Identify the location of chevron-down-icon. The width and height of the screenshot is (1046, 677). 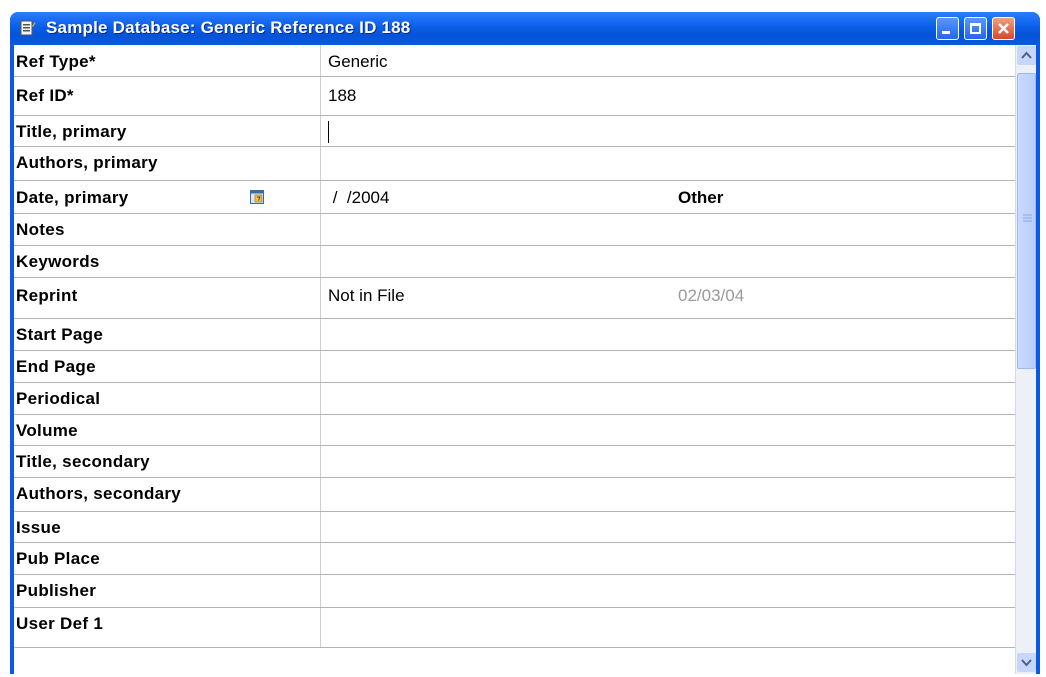
(1026, 663).